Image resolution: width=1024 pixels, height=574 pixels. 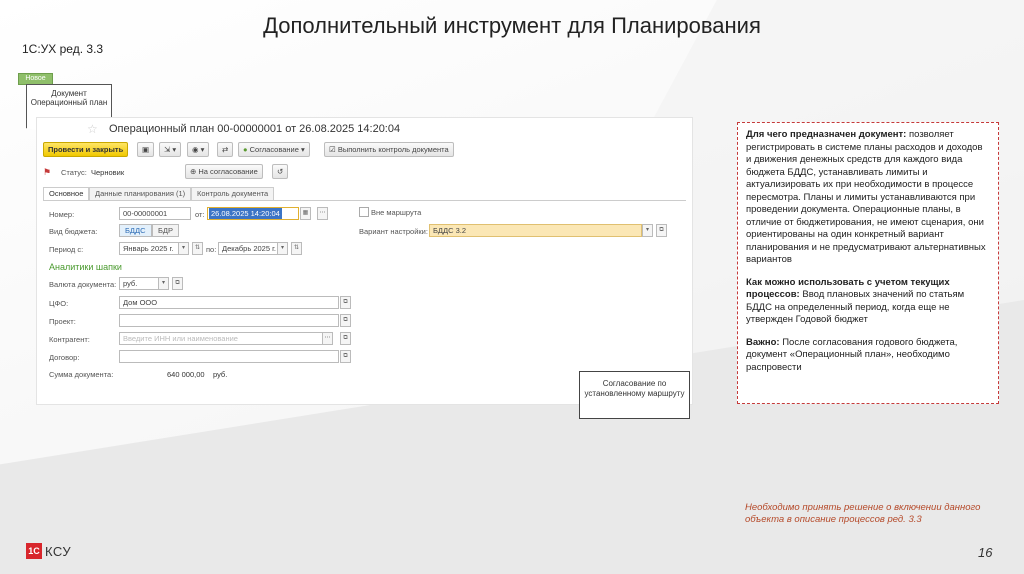 What do you see at coordinates (305, 213) in the screenshot?
I see `calendar-icon: ▦` at bounding box center [305, 213].